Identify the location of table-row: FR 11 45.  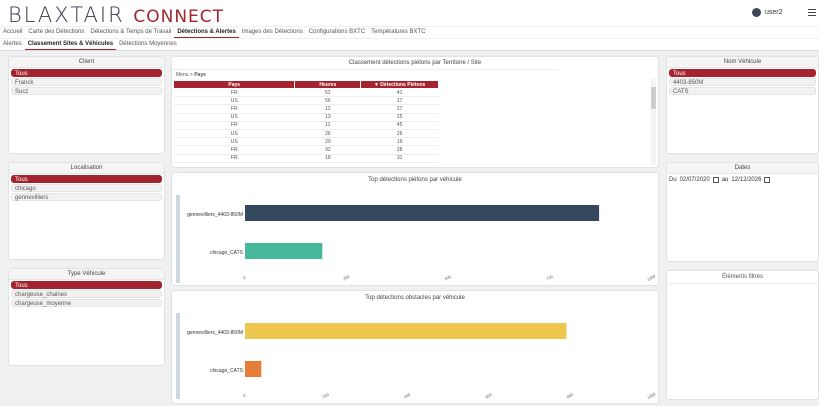
(306, 125).